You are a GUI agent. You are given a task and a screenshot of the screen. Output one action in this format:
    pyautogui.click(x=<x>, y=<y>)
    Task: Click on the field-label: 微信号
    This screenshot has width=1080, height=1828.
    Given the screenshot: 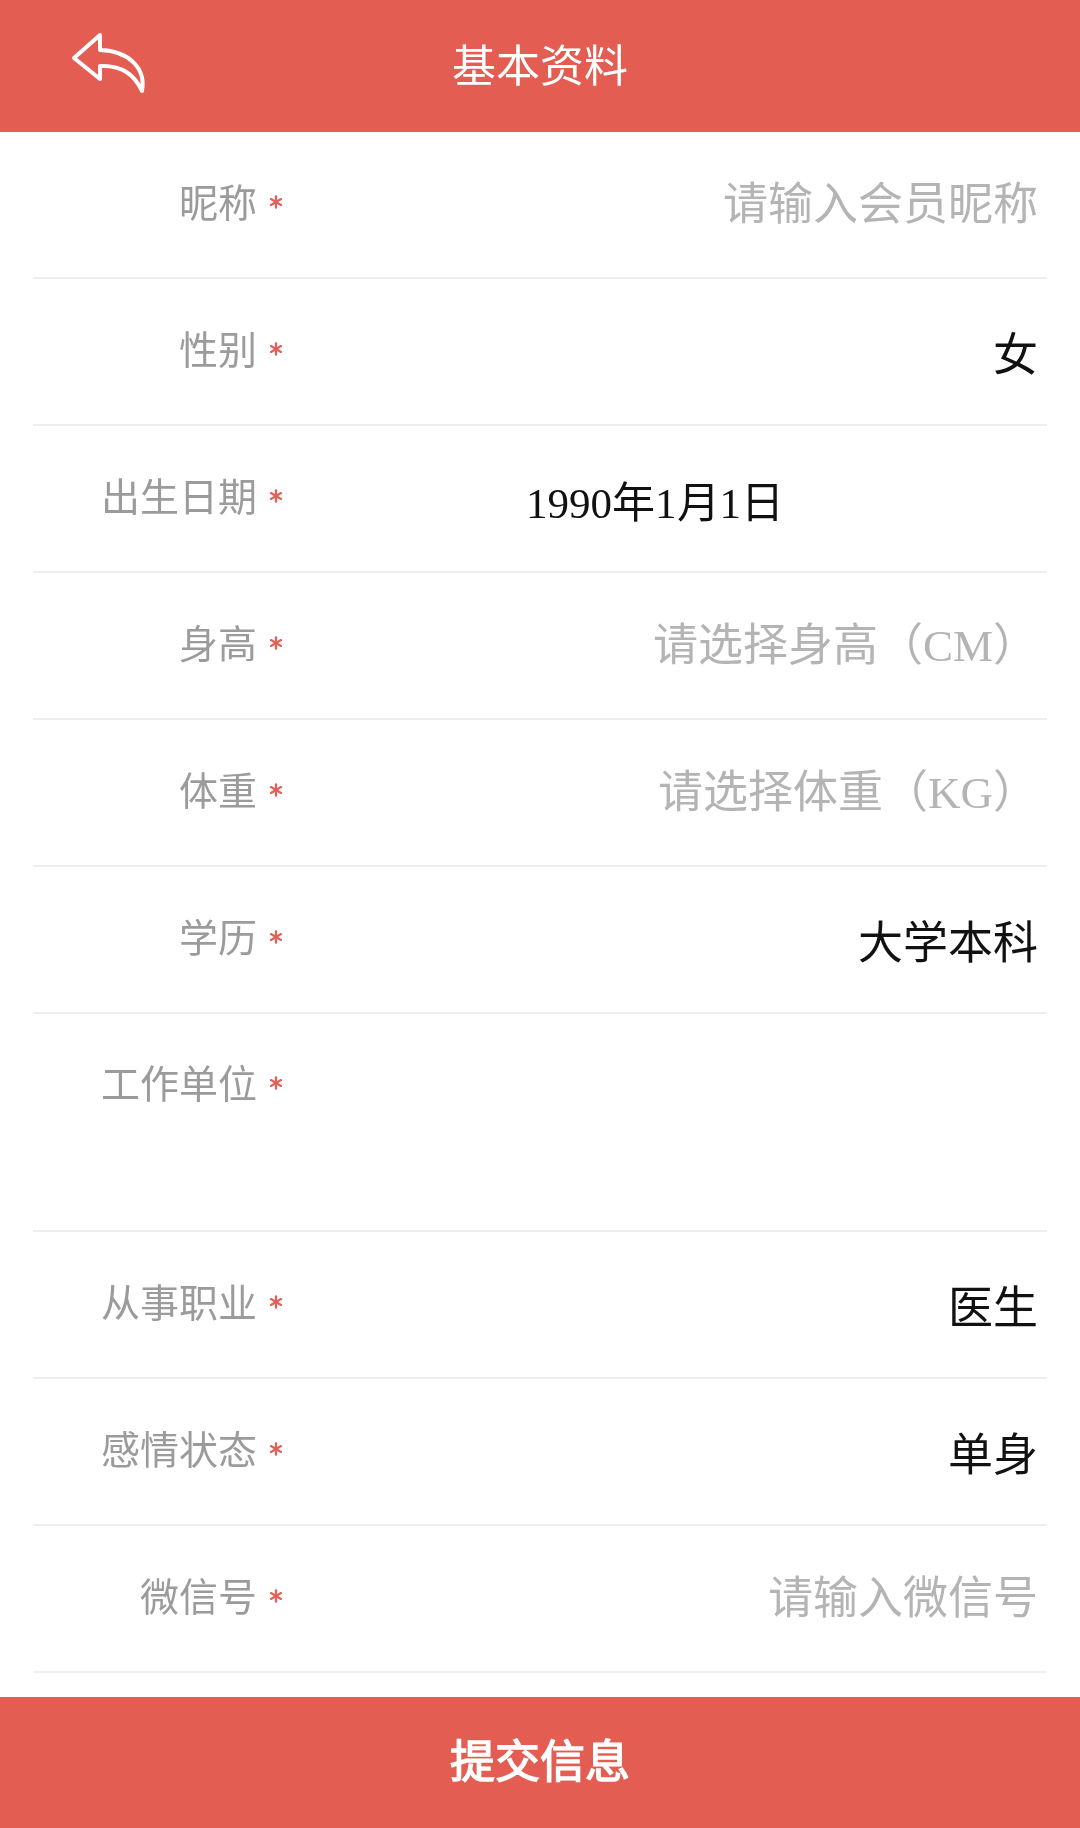 What is the action you would take?
    pyautogui.click(x=198, y=1598)
    